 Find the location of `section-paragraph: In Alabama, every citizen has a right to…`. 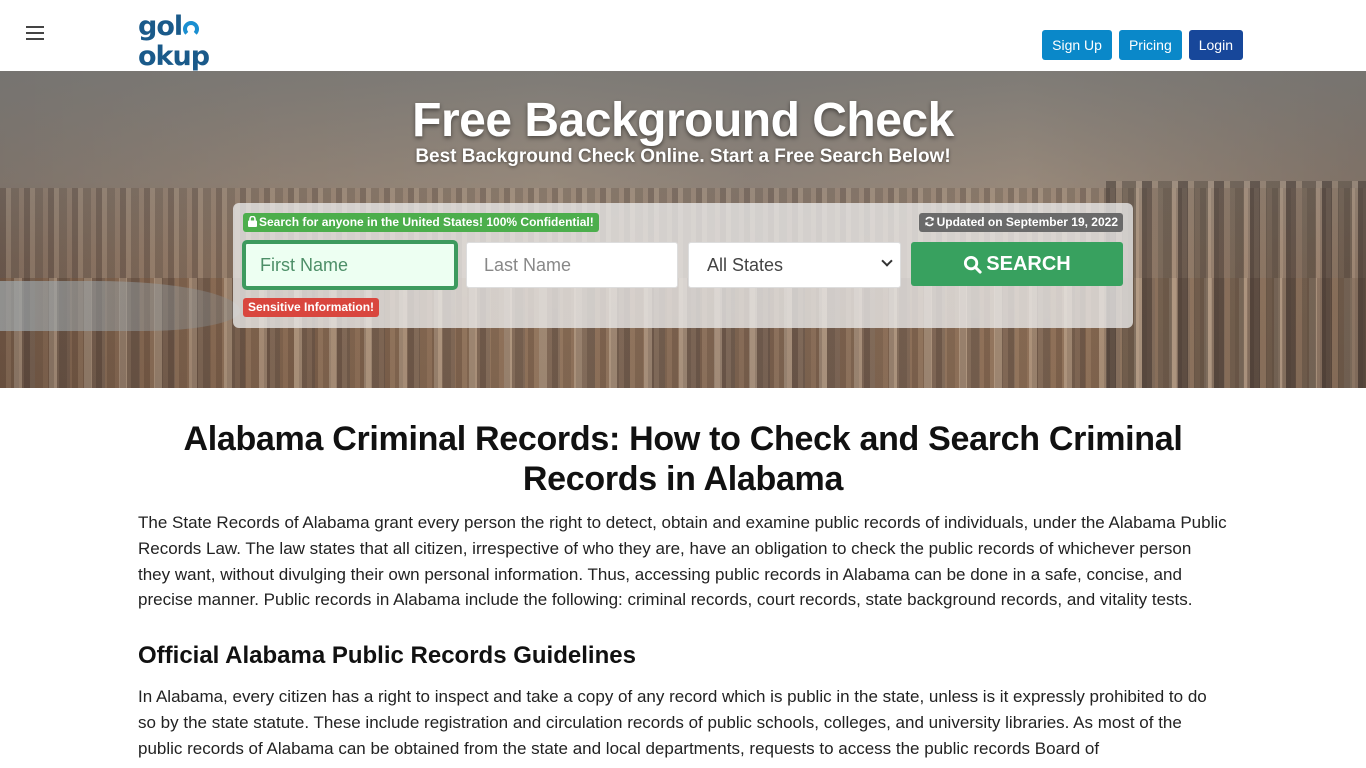

section-paragraph: In Alabama, every citizen has a right to… is located at coordinates (672, 722).